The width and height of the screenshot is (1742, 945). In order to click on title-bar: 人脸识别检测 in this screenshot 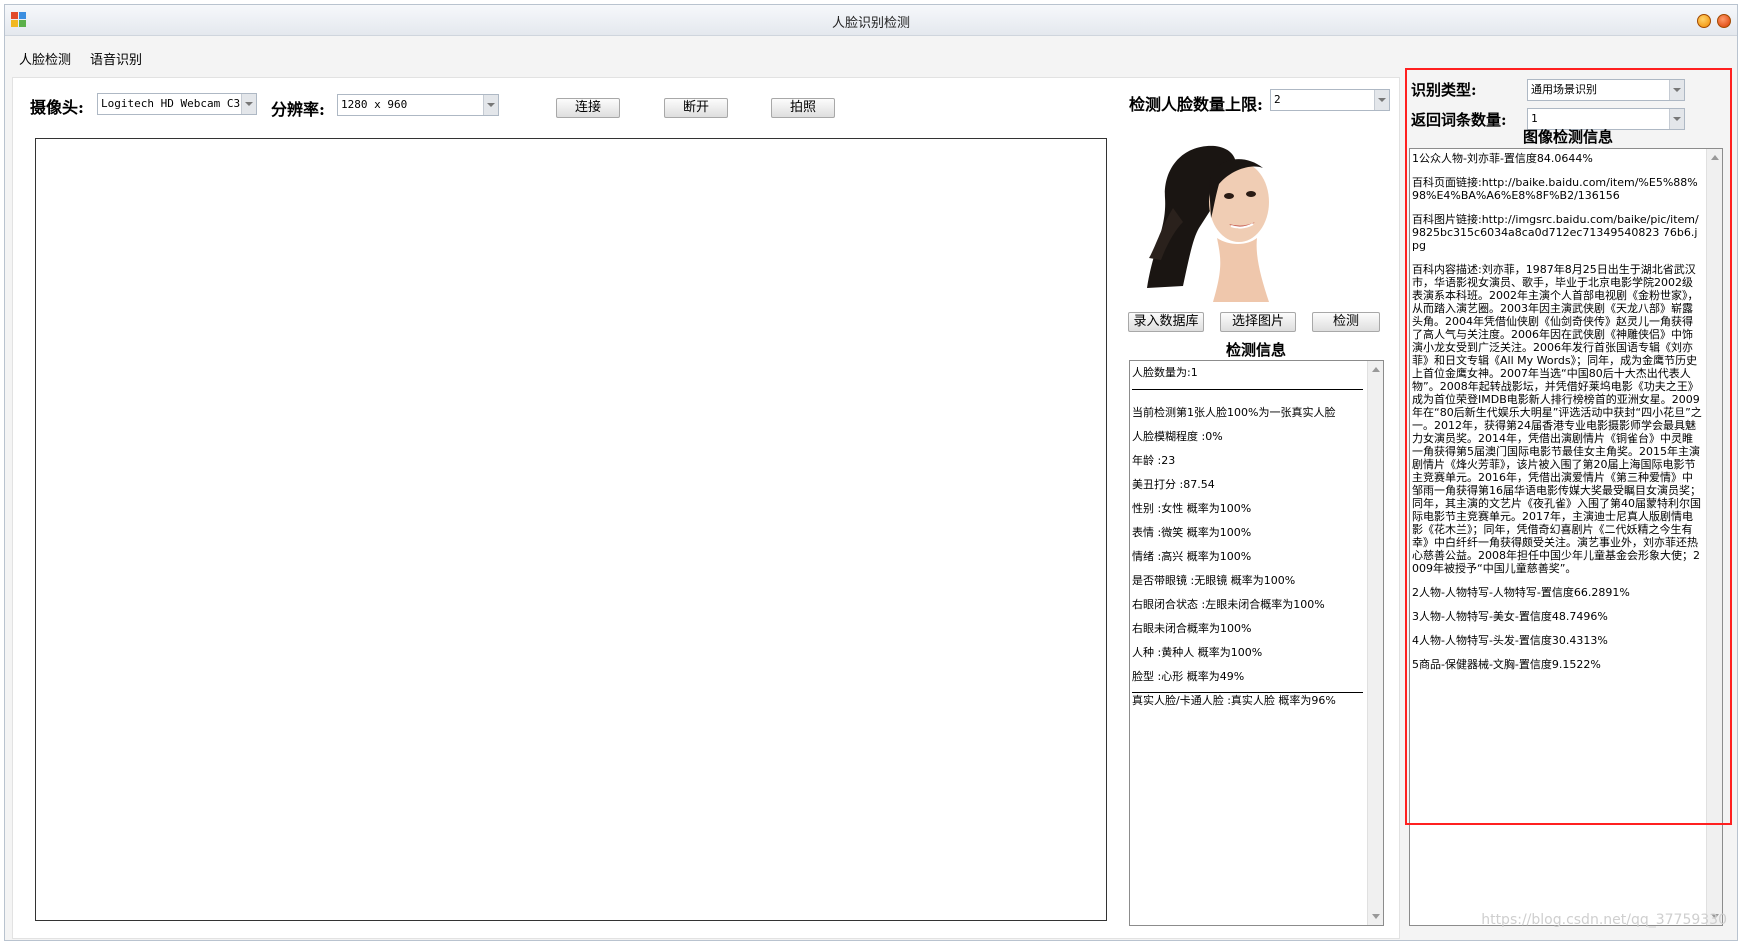, I will do `click(871, 20)`.